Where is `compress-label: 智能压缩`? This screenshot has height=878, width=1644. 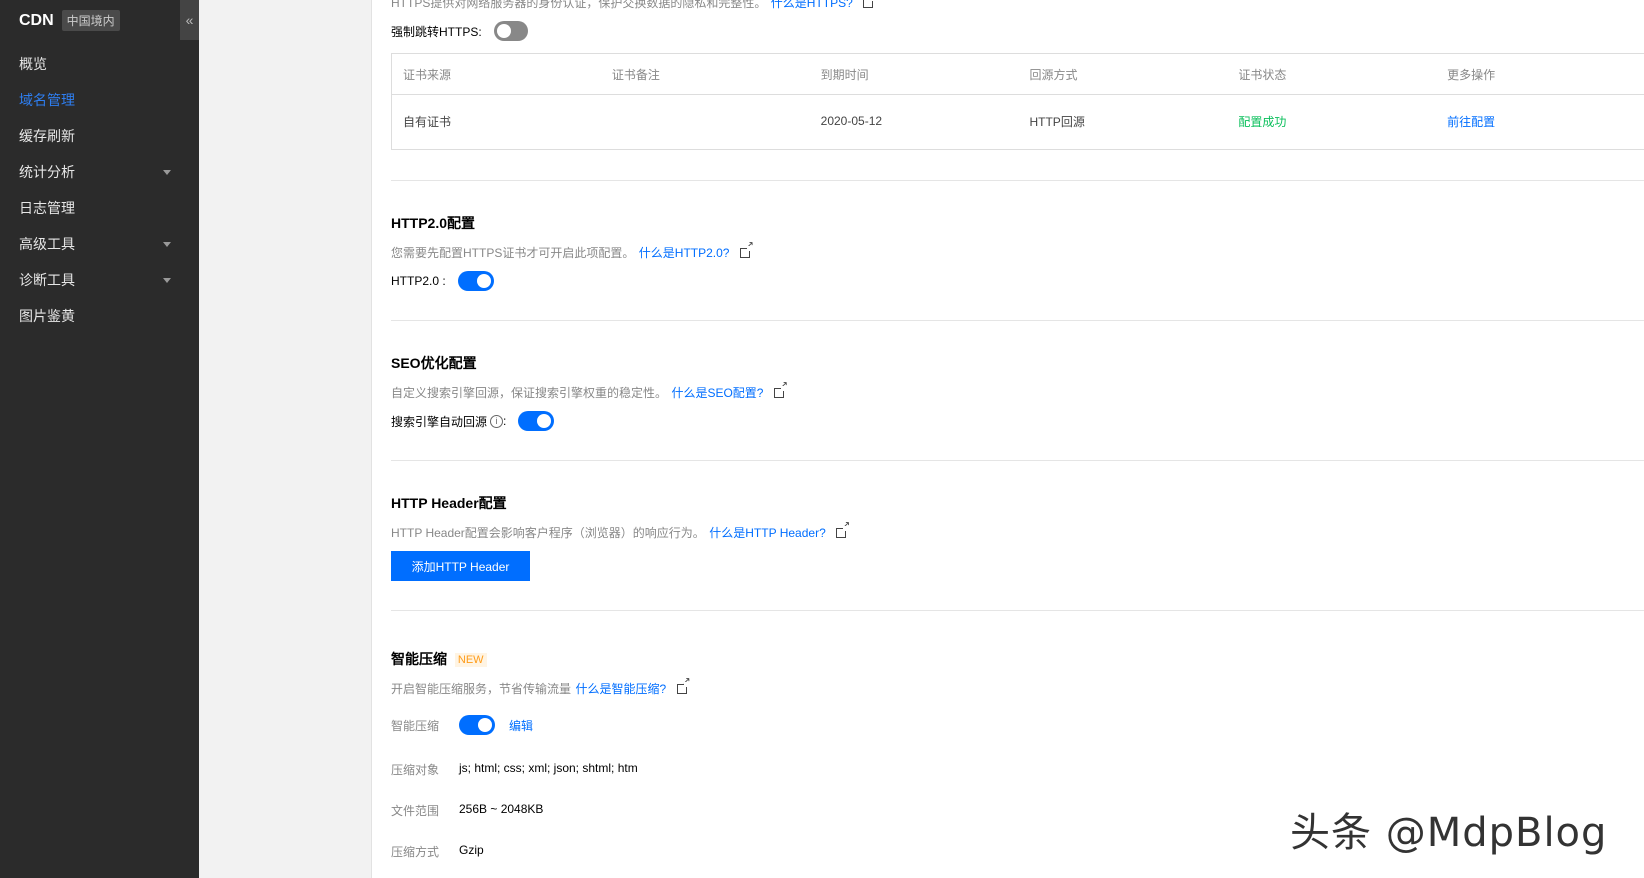 compress-label: 智能压缩 is located at coordinates (415, 725).